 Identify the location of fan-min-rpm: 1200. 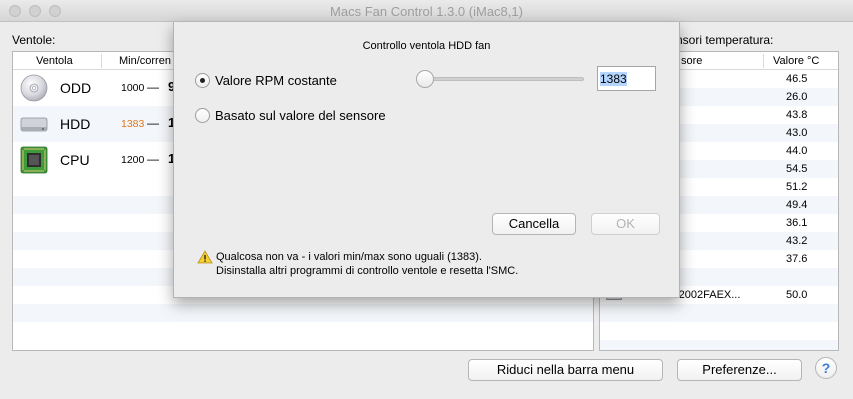
(133, 160).